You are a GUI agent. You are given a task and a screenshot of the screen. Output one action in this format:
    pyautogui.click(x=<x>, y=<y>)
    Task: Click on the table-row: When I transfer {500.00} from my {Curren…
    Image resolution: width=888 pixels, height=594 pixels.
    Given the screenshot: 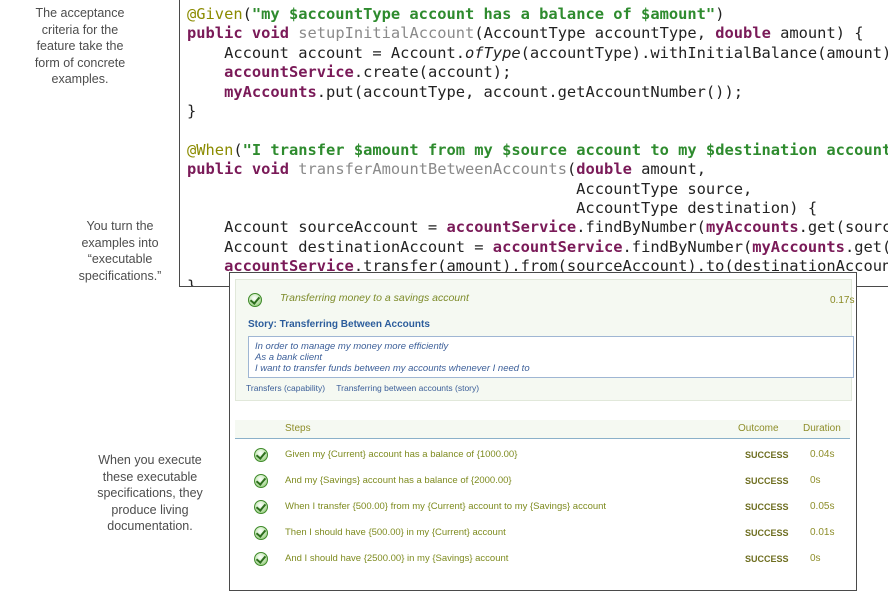 What is the action you would take?
    pyautogui.click(x=542, y=506)
    